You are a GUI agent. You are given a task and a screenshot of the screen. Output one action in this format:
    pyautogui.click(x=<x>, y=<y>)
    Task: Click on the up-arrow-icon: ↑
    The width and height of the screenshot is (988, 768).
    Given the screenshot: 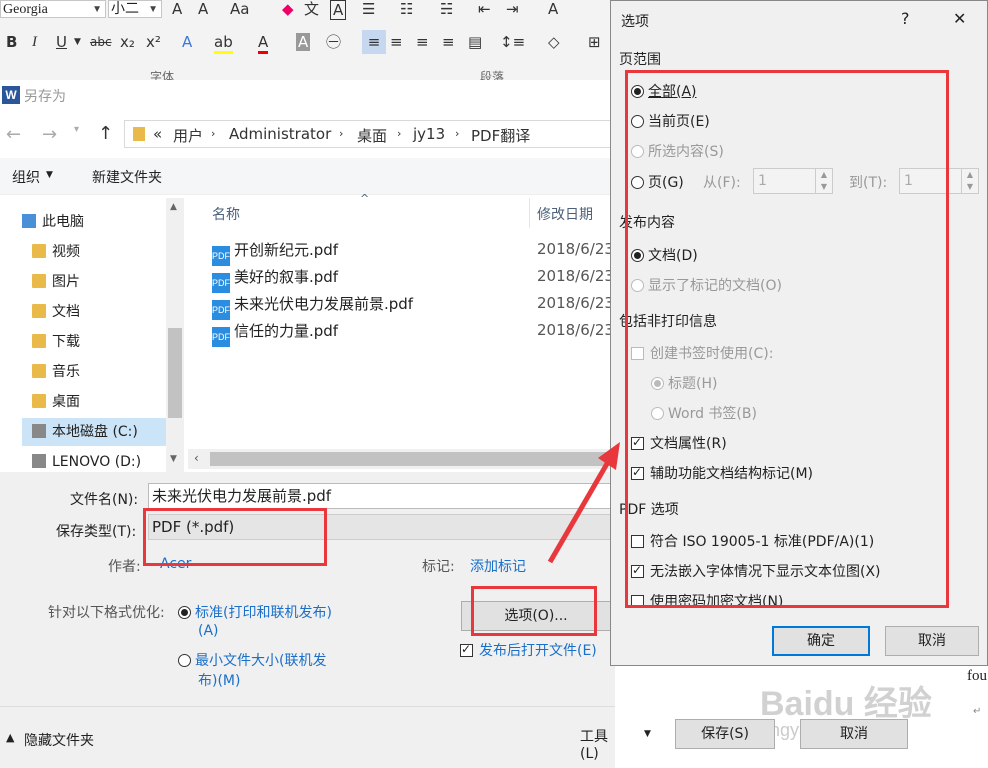 What is the action you would take?
    pyautogui.click(x=105, y=133)
    